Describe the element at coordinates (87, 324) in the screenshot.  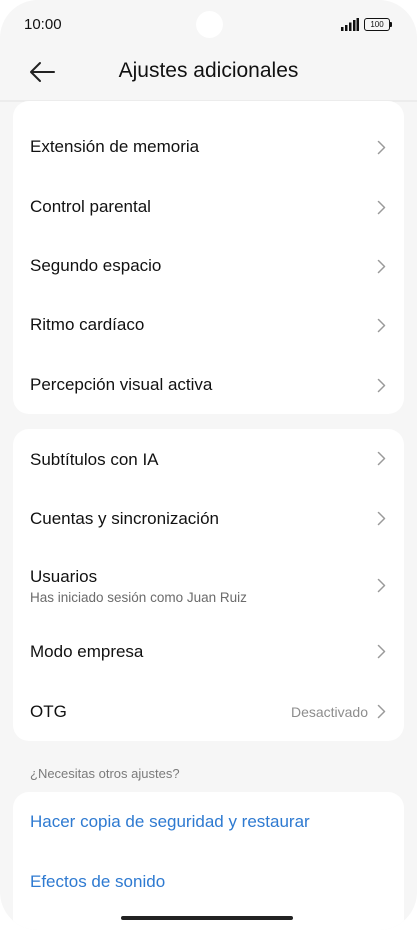
I see `row-label: Ritmo cardíaco` at that location.